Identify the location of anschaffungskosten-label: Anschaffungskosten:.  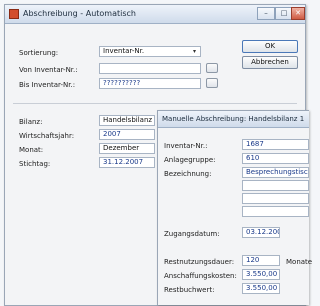
(200, 276).